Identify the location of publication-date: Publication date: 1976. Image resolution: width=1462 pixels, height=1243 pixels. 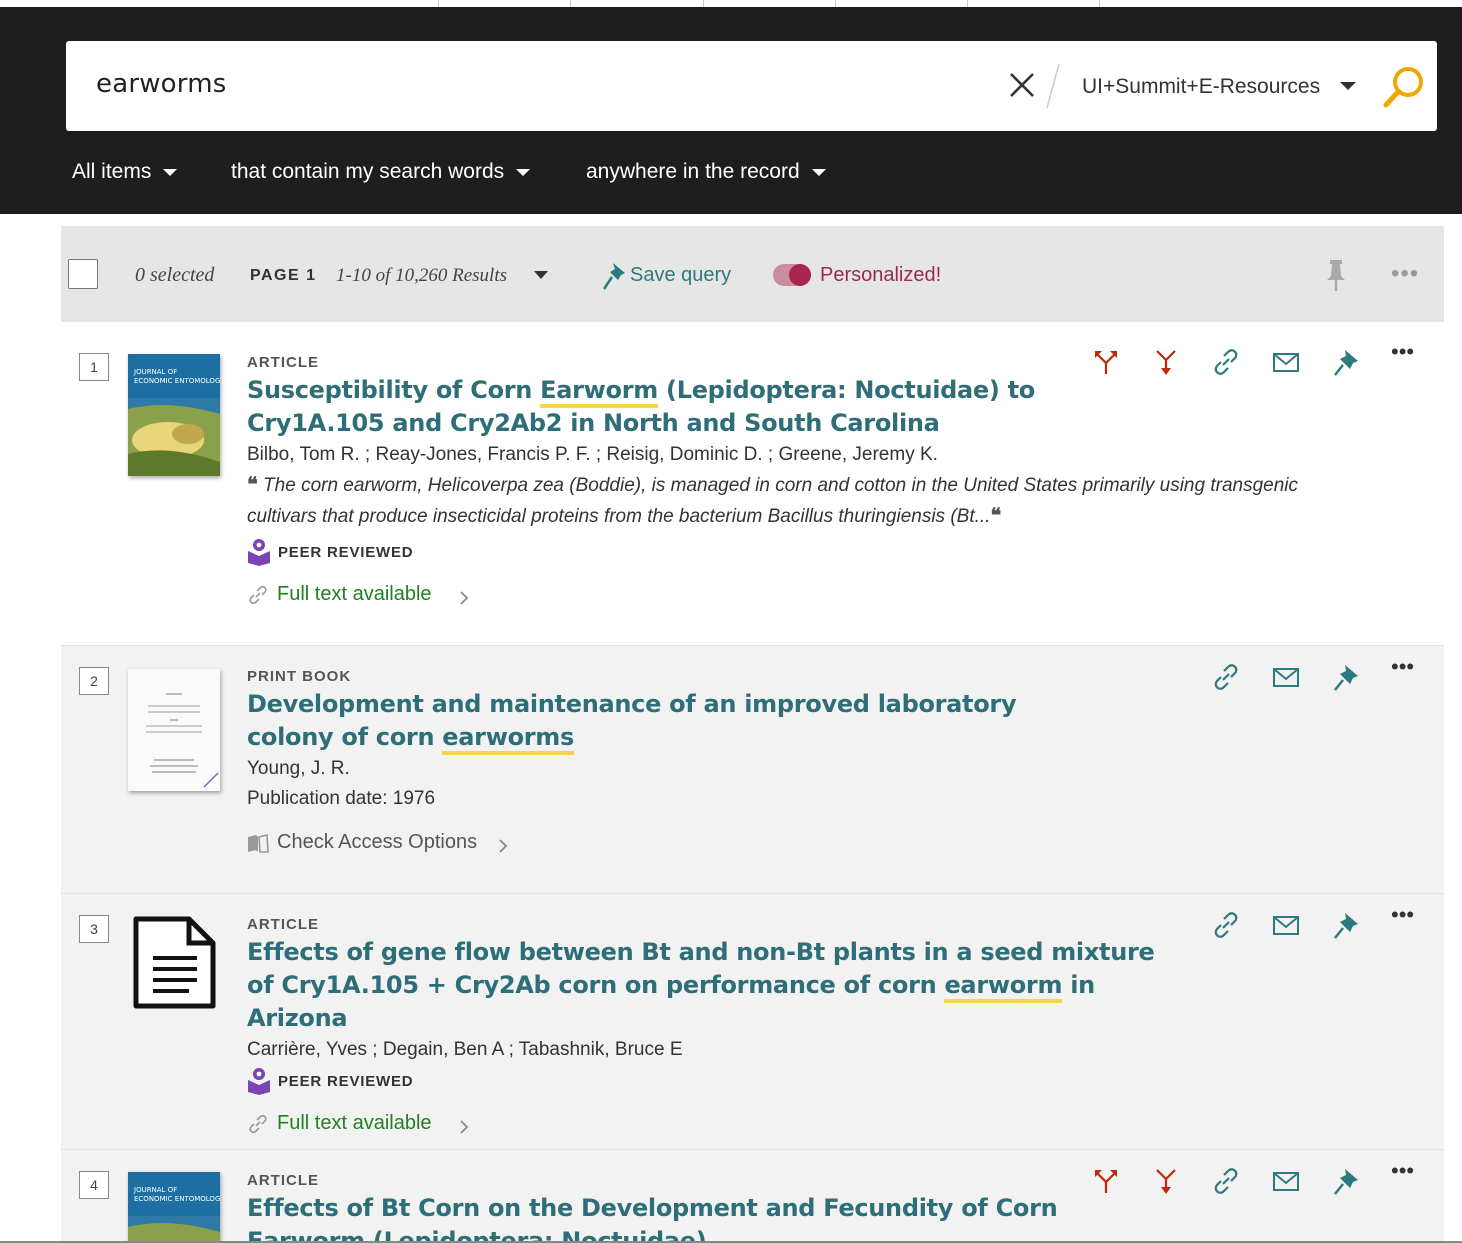
(341, 798).